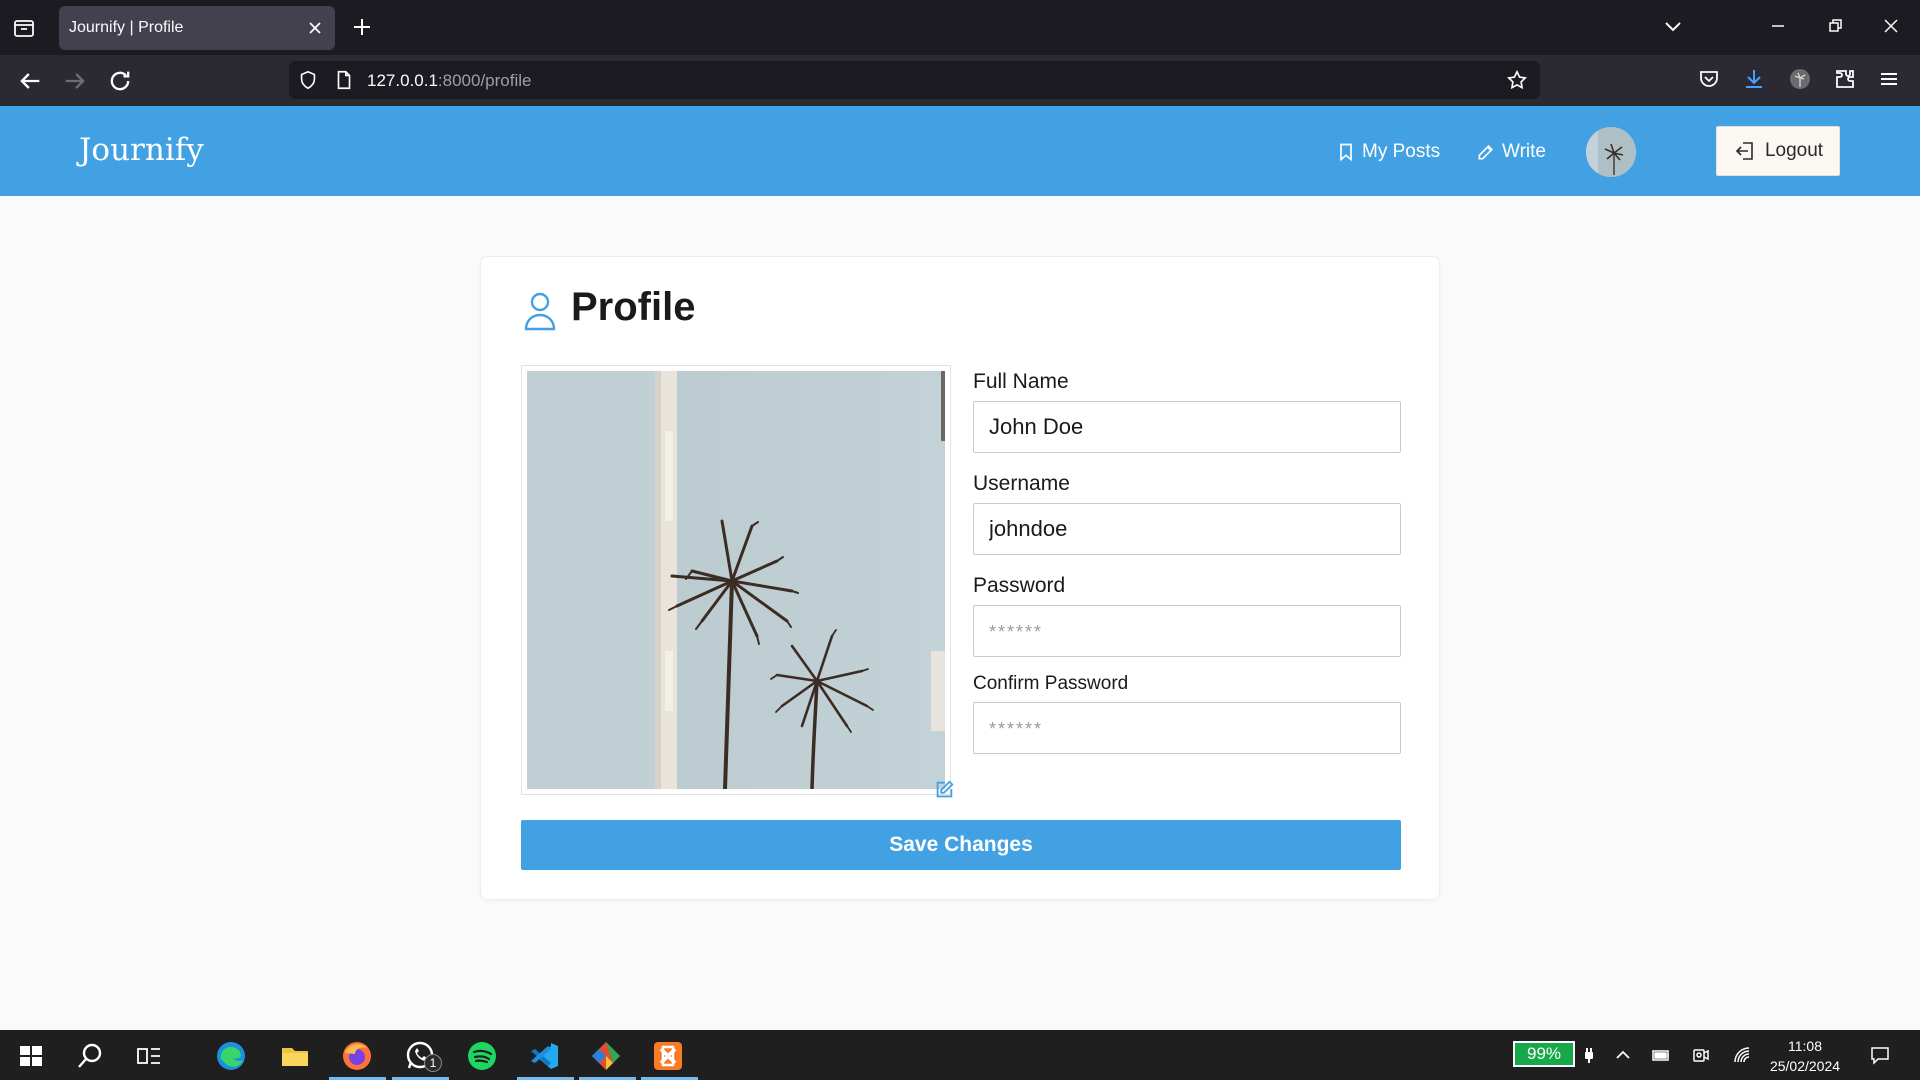  Describe the element at coordinates (1805, 1066) in the screenshot. I see `clock-date: 25/02/2024` at that location.